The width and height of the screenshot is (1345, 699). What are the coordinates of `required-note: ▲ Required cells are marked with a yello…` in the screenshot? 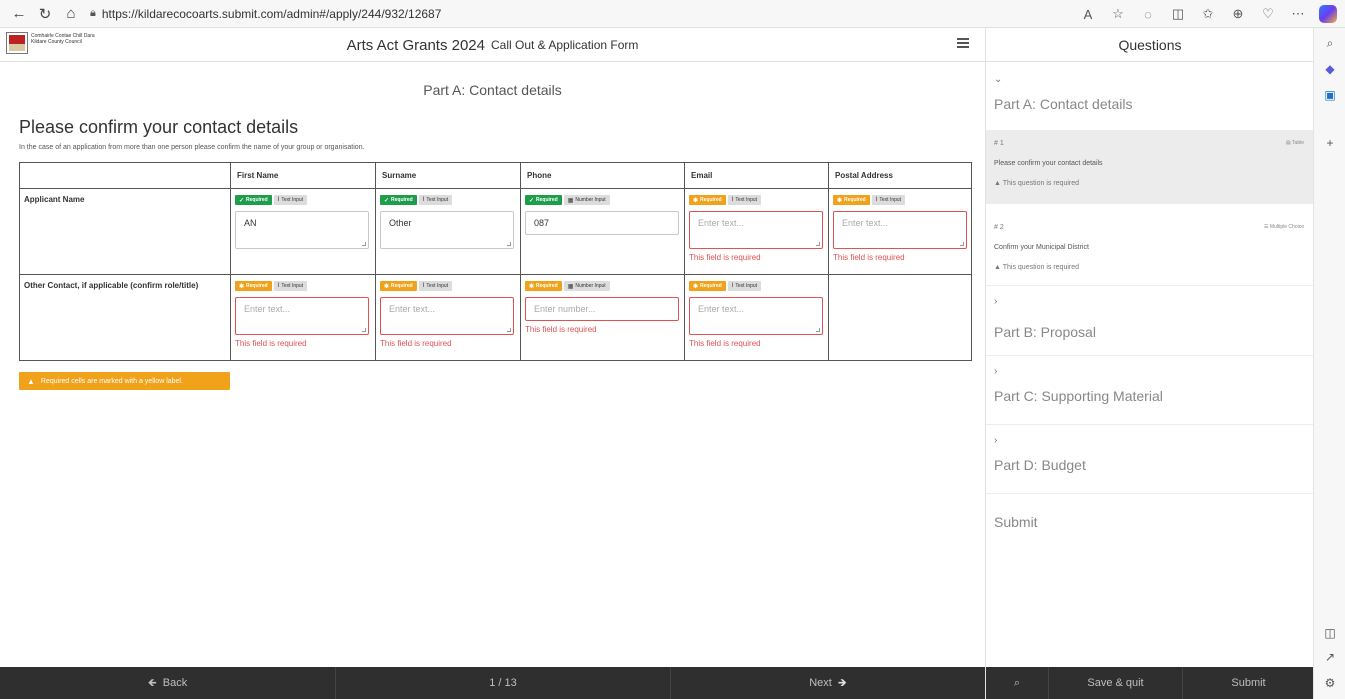 It's located at (124, 381).